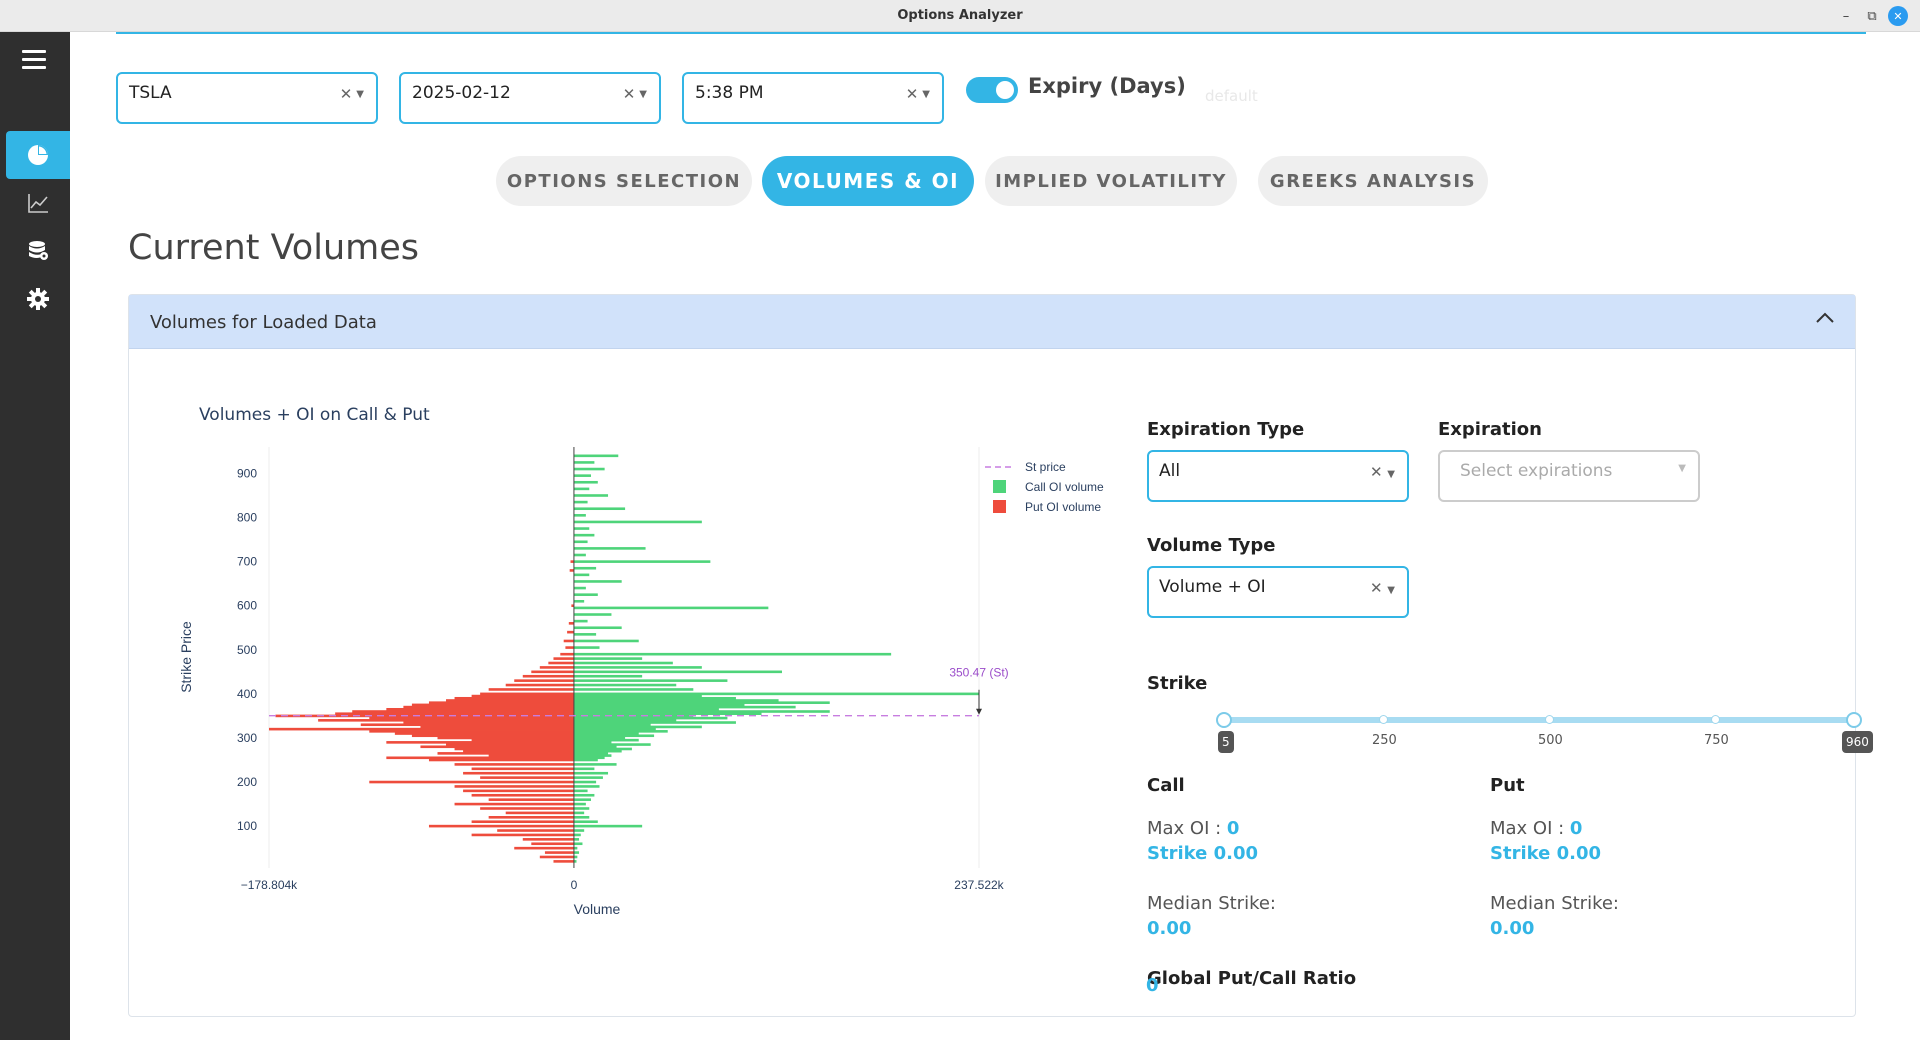 This screenshot has width=1920, height=1040. I want to click on minimize-icon: –, so click(1846, 16).